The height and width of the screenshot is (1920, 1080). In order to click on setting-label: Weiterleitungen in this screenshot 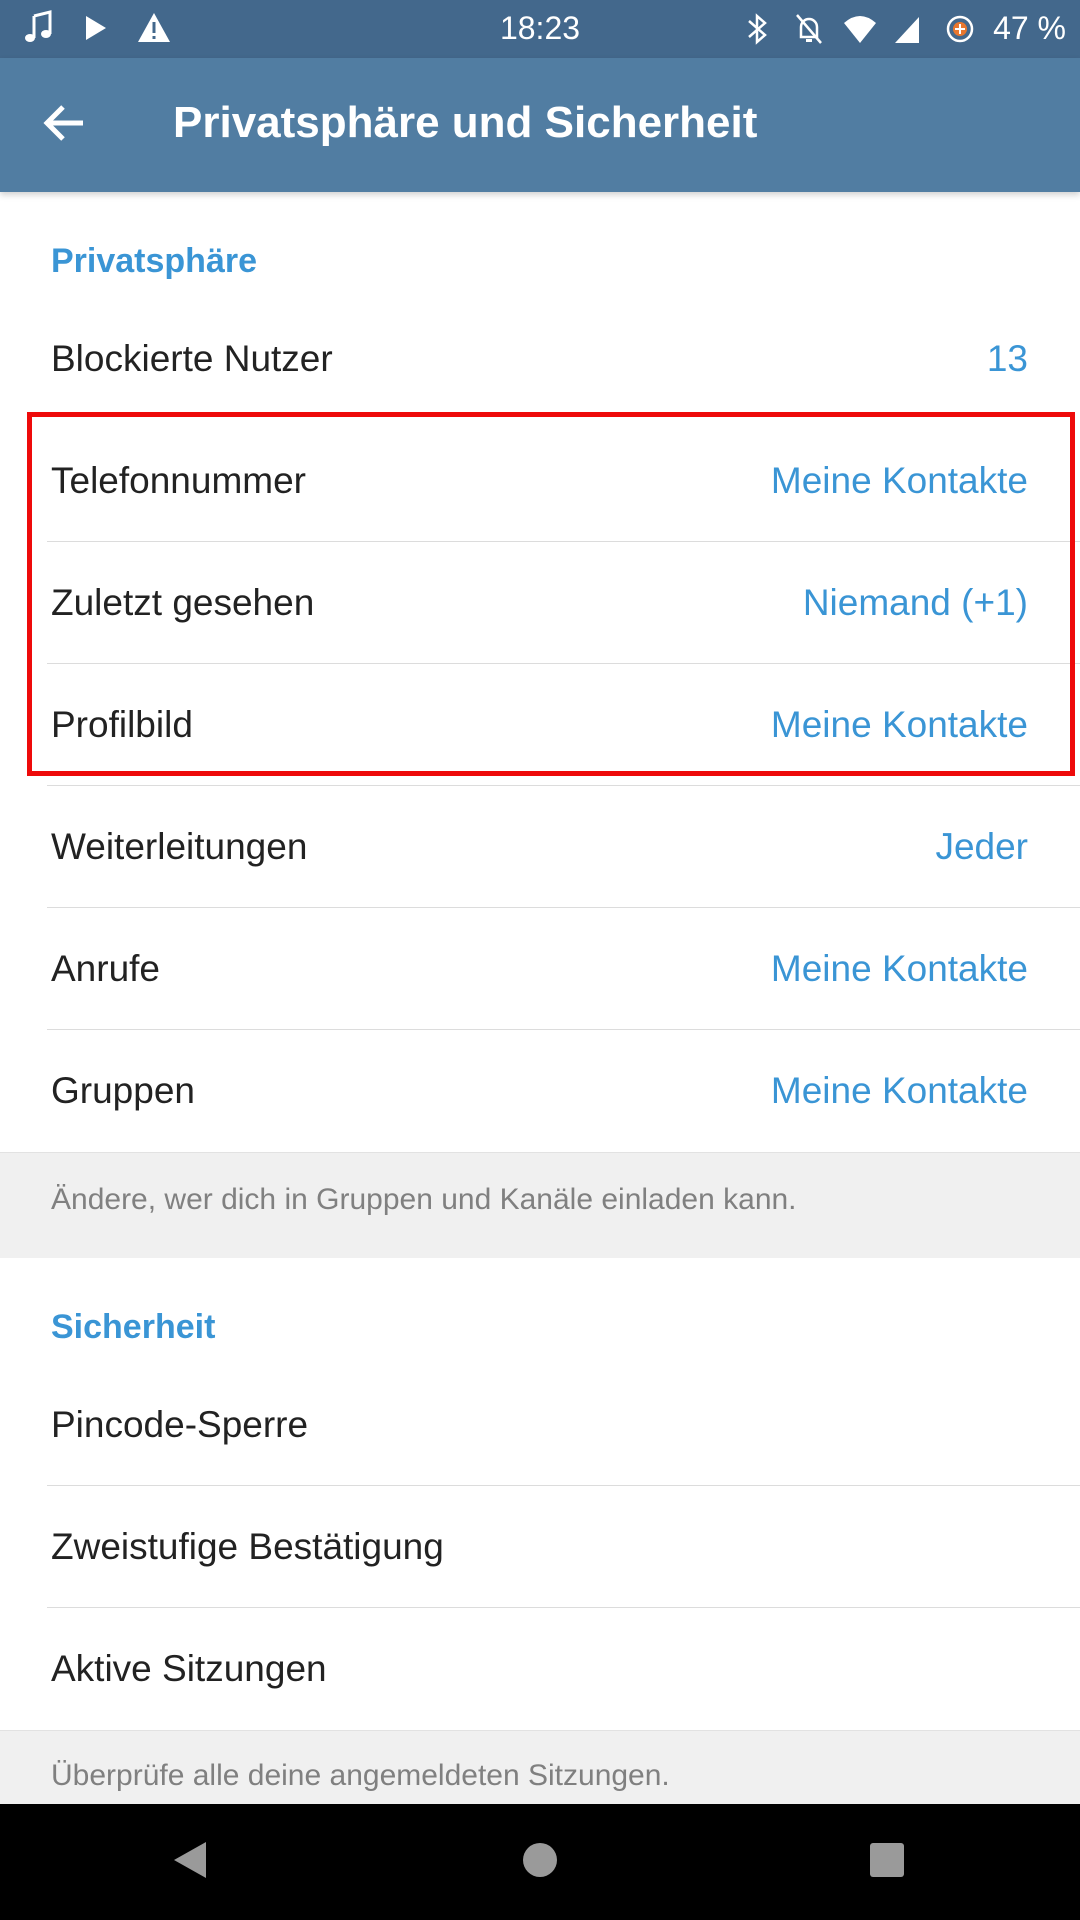, I will do `click(179, 846)`.